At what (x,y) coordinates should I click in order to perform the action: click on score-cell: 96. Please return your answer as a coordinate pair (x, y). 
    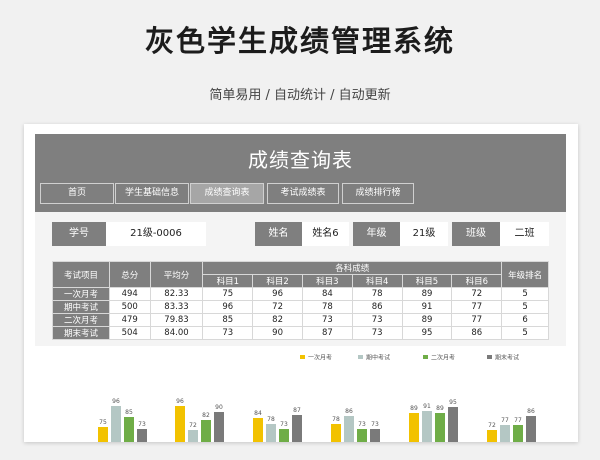
    Looking at the image, I should click on (277, 294).